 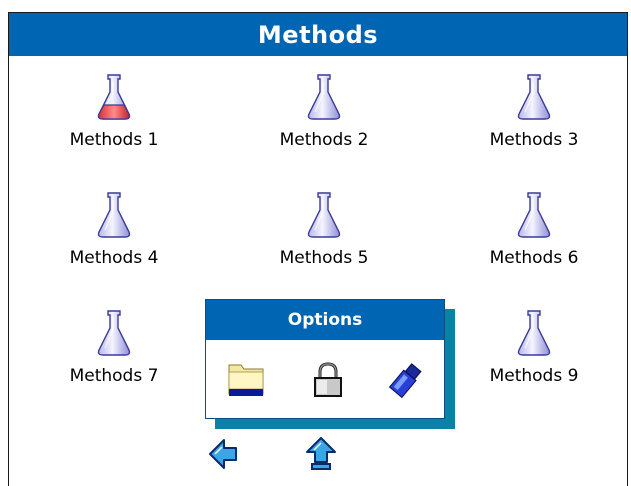 I want to click on method-tile-2: Methods 2, so click(x=324, y=117).